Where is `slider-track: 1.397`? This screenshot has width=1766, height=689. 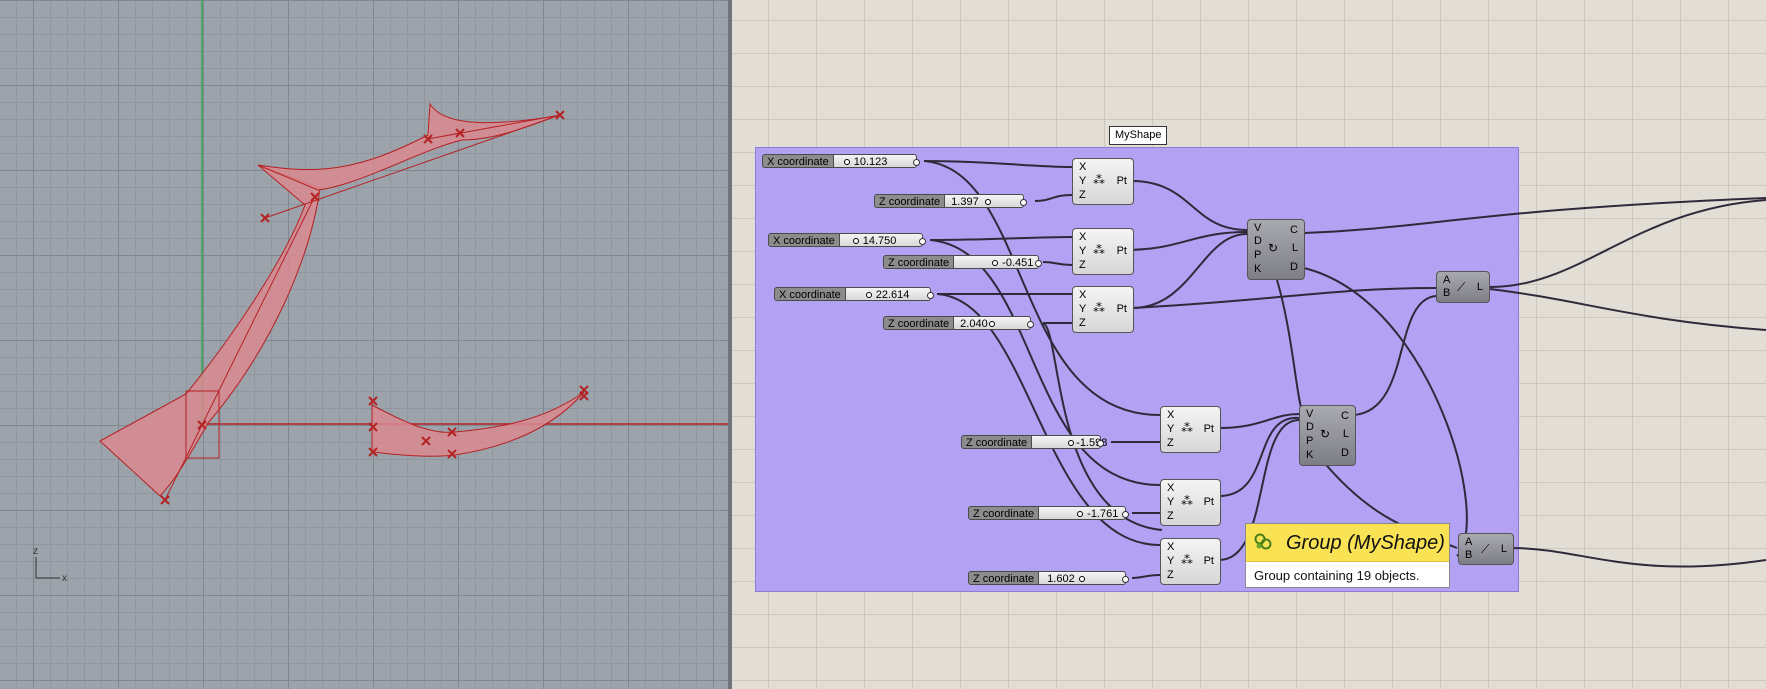 slider-track: 1.397 is located at coordinates (986, 201).